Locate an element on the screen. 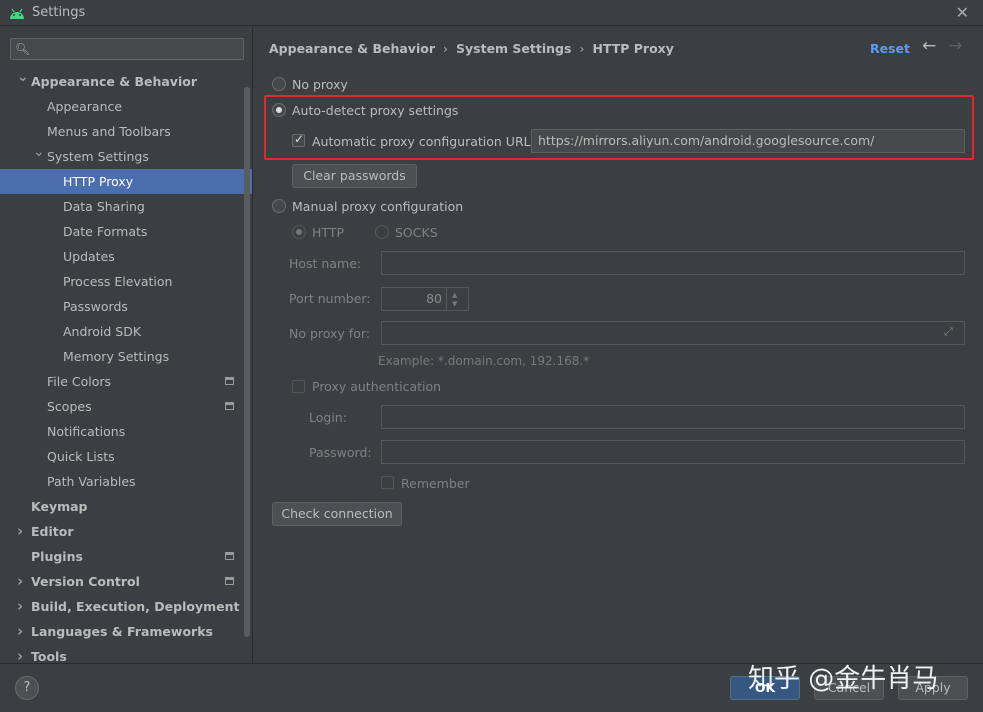 The width and height of the screenshot is (983, 712). password-label: Password: is located at coordinates (340, 452).